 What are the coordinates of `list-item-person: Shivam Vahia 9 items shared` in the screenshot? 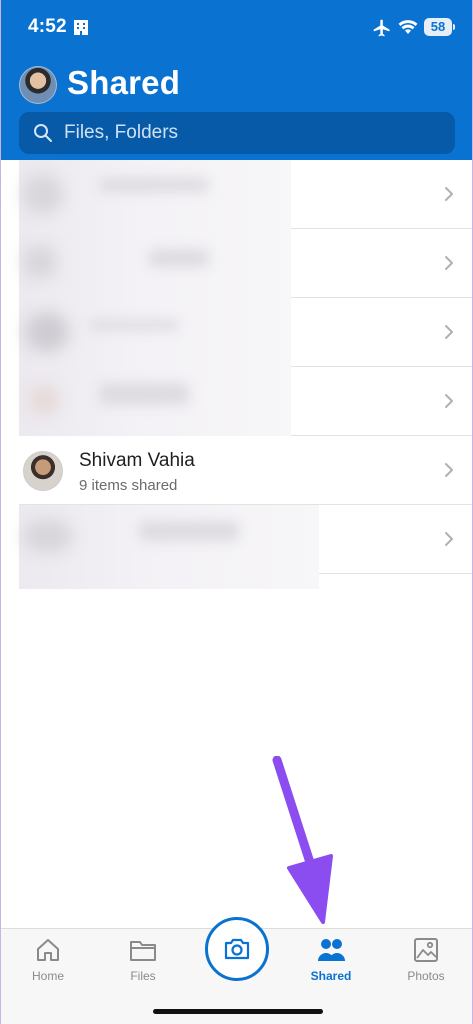 It's located at (245, 470).